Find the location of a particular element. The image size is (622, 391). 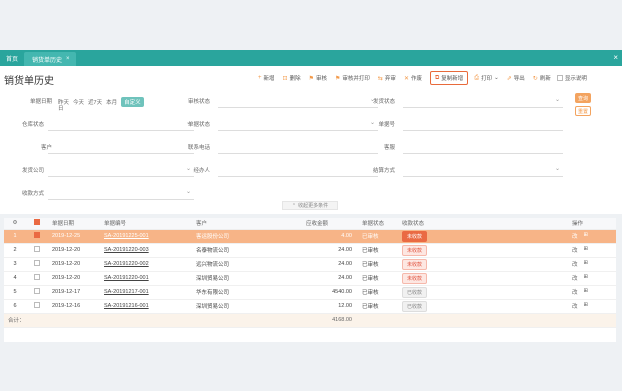

payment-method-filter: 收款方式 ⌄ is located at coordinates (100, 194).